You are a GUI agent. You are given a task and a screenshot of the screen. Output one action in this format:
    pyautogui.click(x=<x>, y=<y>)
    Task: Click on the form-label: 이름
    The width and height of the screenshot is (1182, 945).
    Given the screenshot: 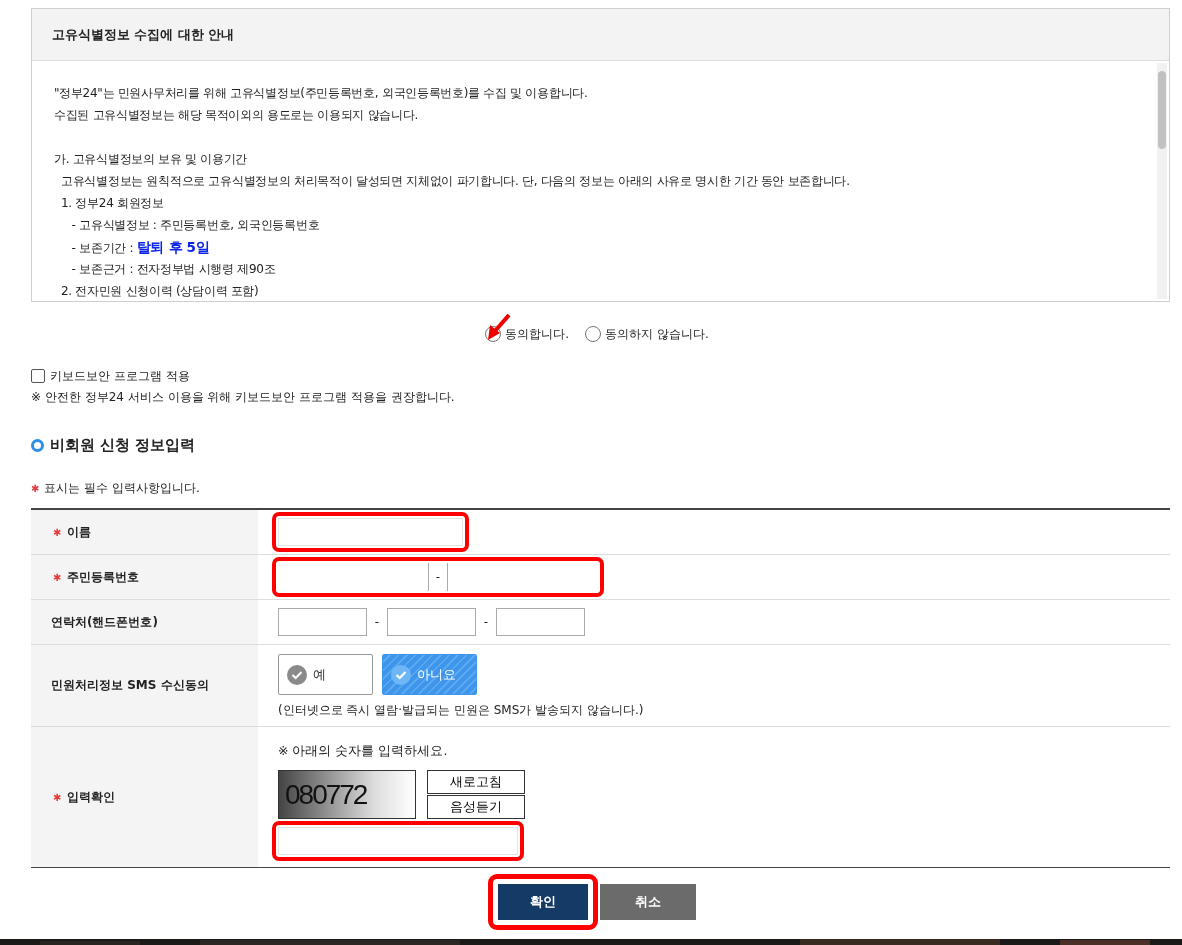 What is the action you would take?
    pyautogui.click(x=79, y=532)
    